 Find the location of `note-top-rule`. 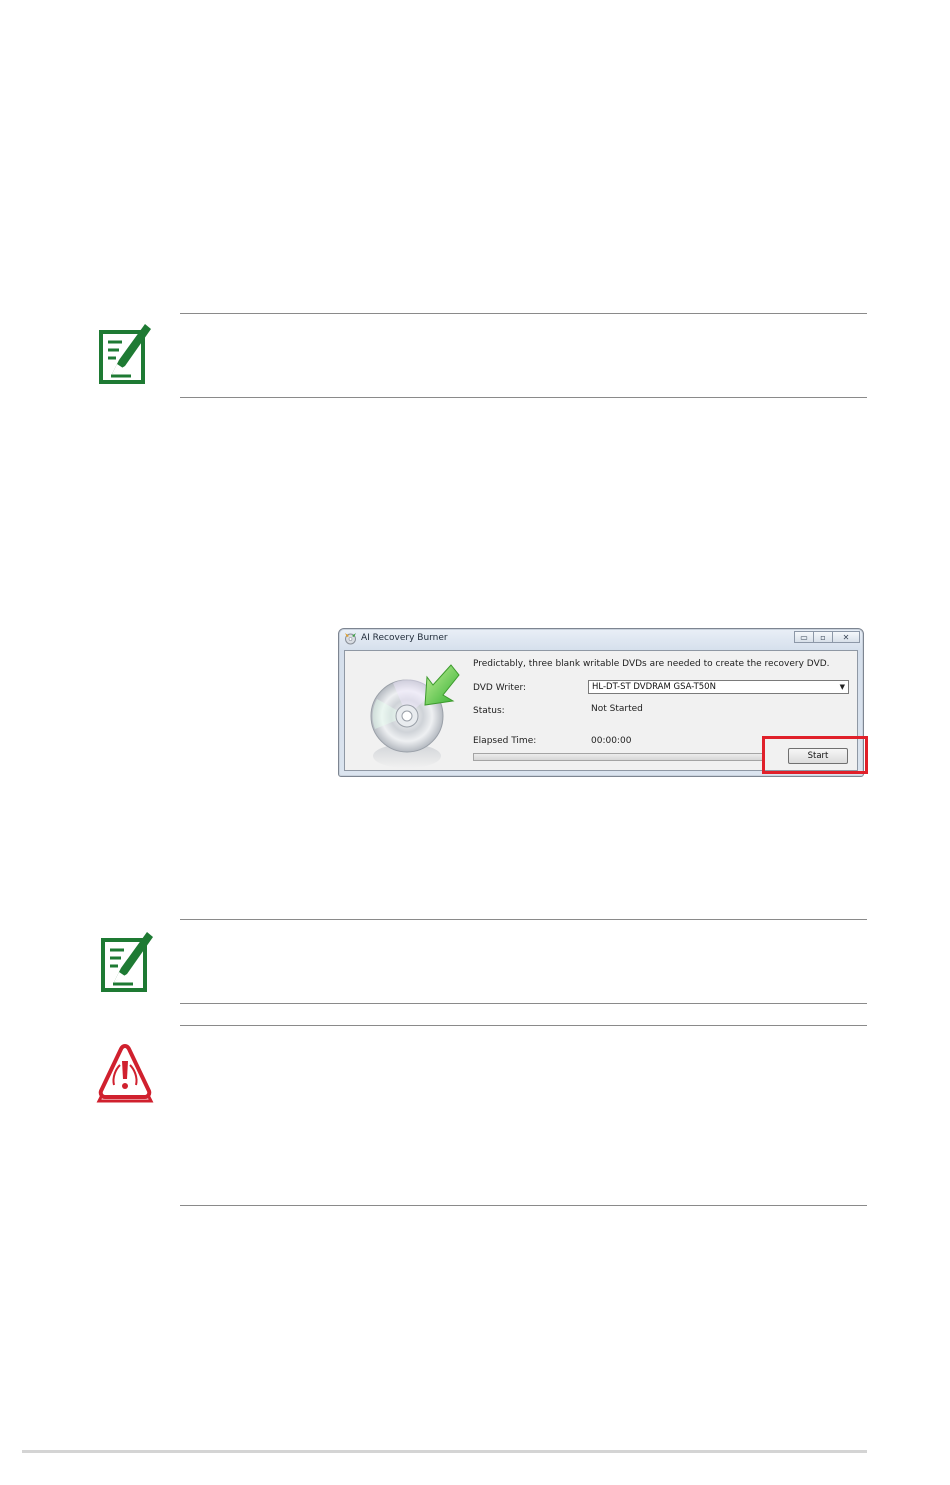

note-top-rule is located at coordinates (523, 313).